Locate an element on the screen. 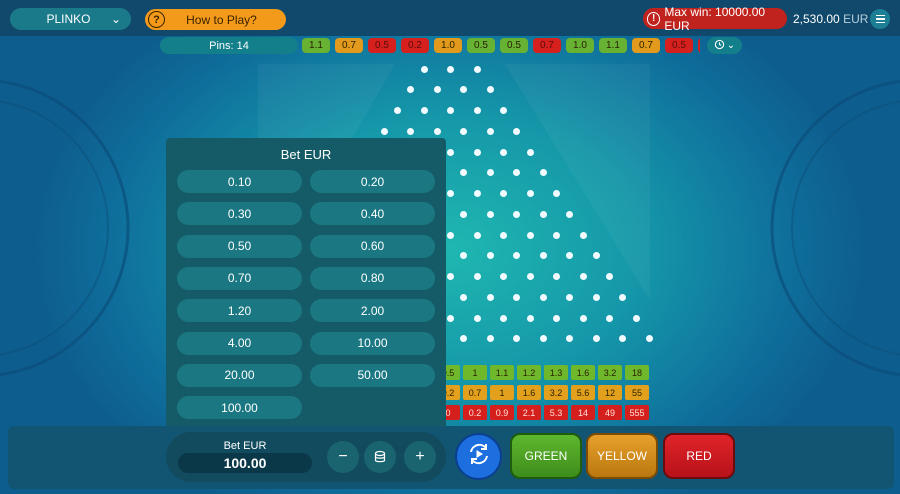  hamburger-menu-icon is located at coordinates (880, 19).